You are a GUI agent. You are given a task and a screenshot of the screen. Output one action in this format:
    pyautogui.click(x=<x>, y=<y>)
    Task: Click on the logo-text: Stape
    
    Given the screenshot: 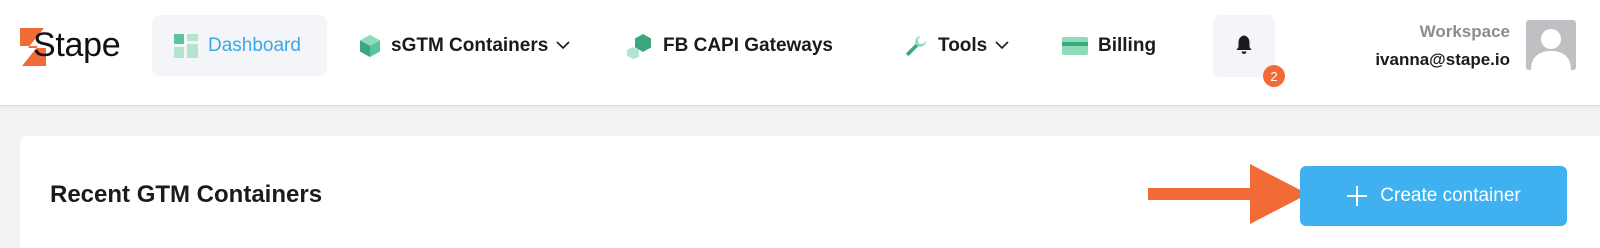 What is the action you would take?
    pyautogui.click(x=77, y=45)
    